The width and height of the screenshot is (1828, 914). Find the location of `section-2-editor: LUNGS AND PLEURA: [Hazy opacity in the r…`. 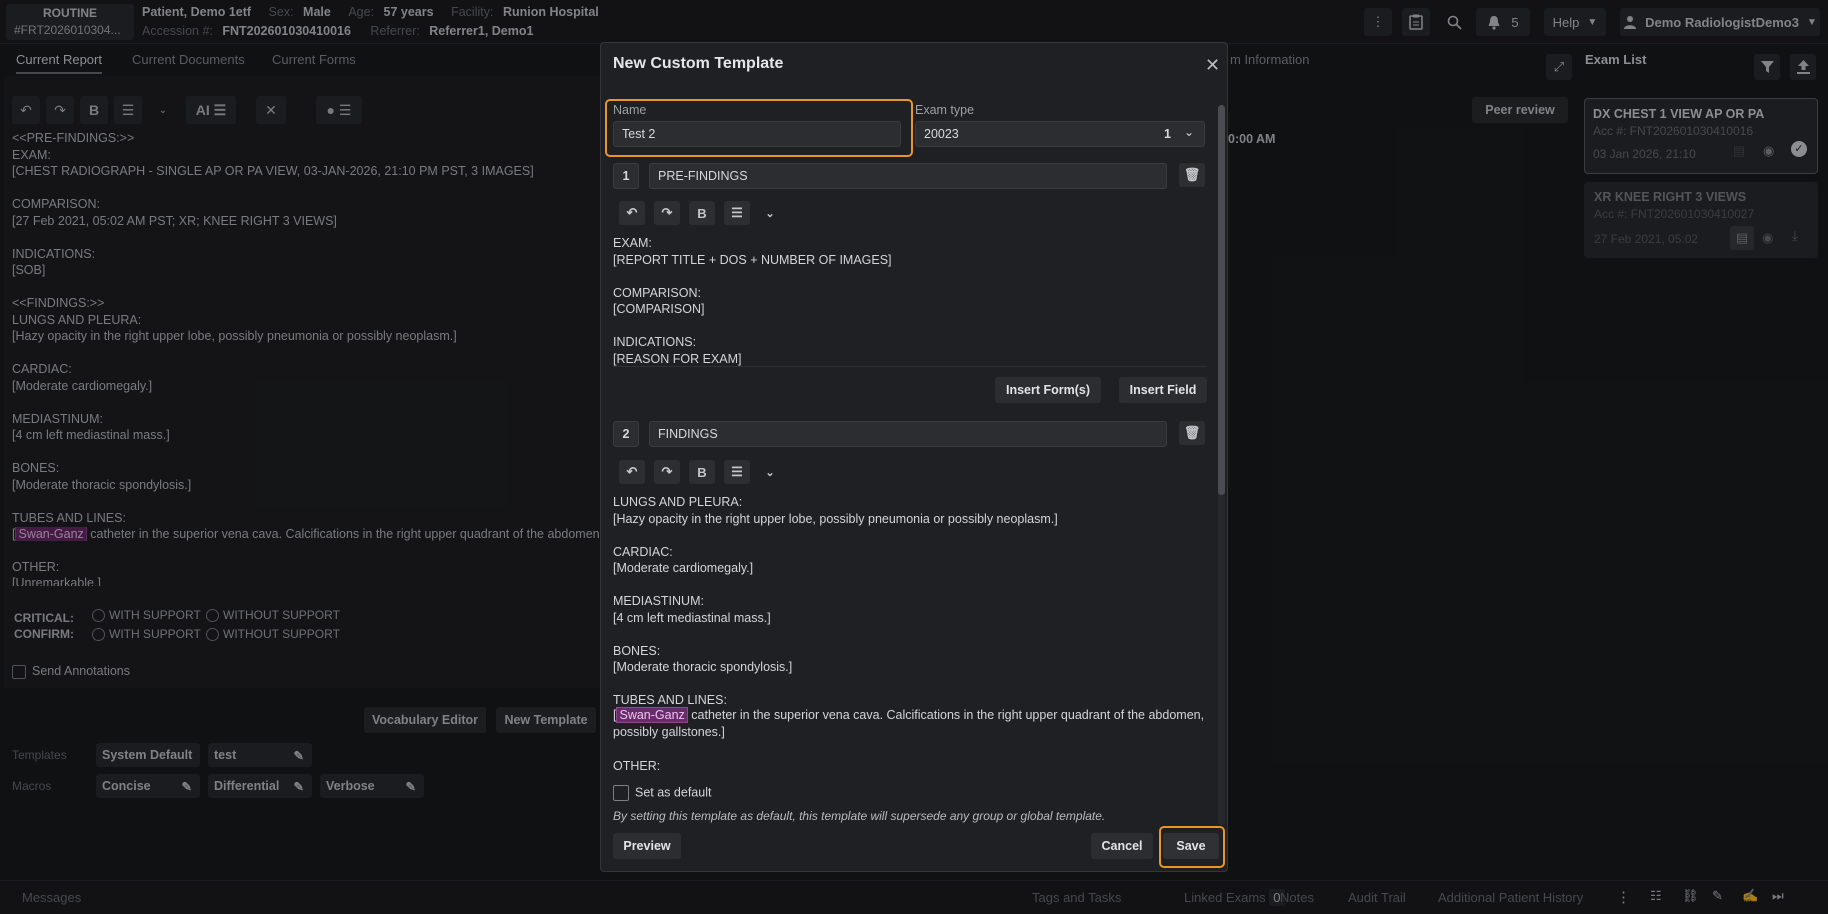

section-2-editor: LUNGS AND PLEURA: [Hazy opacity in the r… is located at coordinates (835, 601).